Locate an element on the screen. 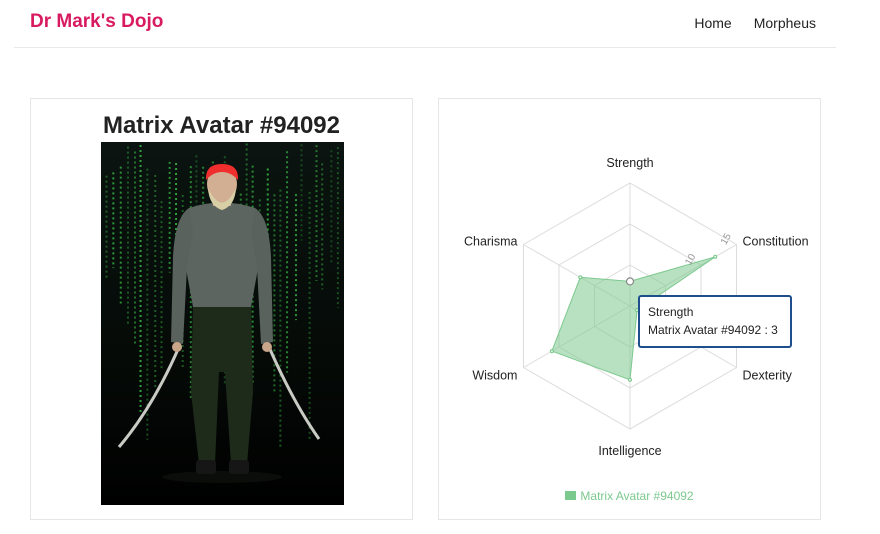 Image resolution: width=880 pixels, height=534 pixels. axis-label-constitution: Constitution is located at coordinates (776, 242).